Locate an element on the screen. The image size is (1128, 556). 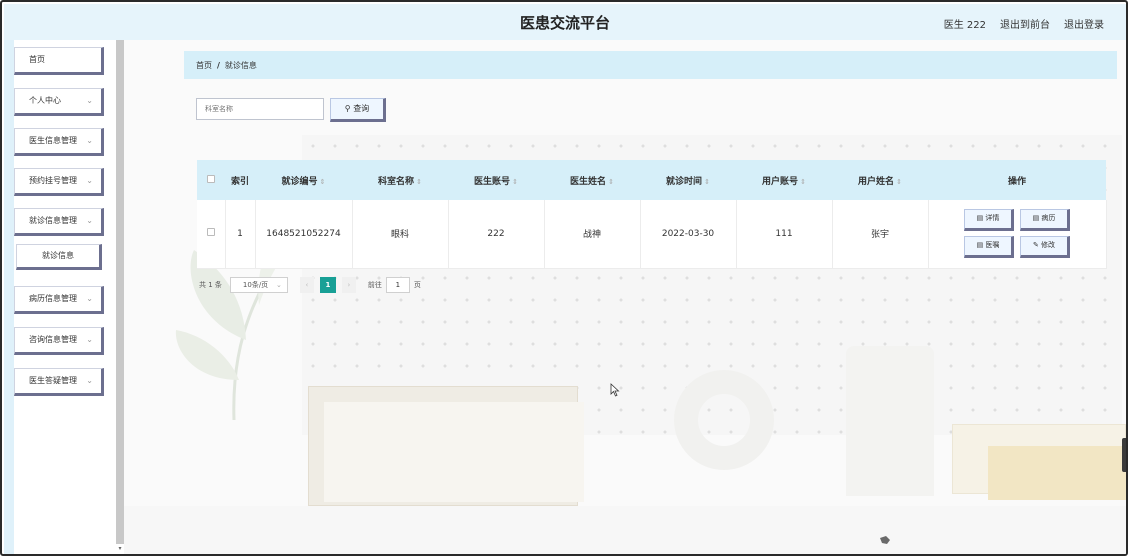
header-user-links: 医生 222 退出到前台 退出登录 is located at coordinates (1024, 23).